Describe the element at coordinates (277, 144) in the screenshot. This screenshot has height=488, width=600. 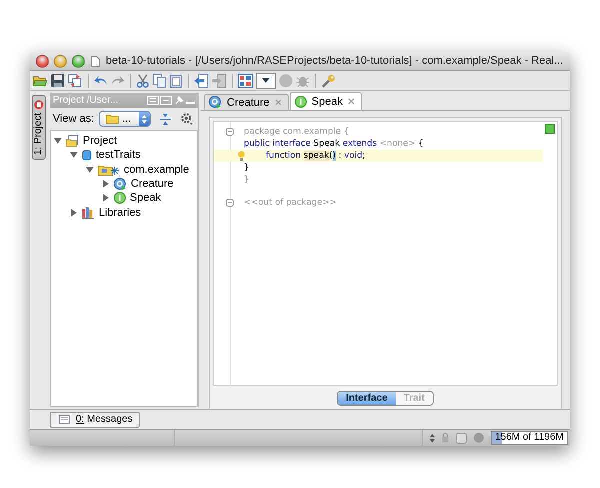
I see `code-text: public interface` at that location.